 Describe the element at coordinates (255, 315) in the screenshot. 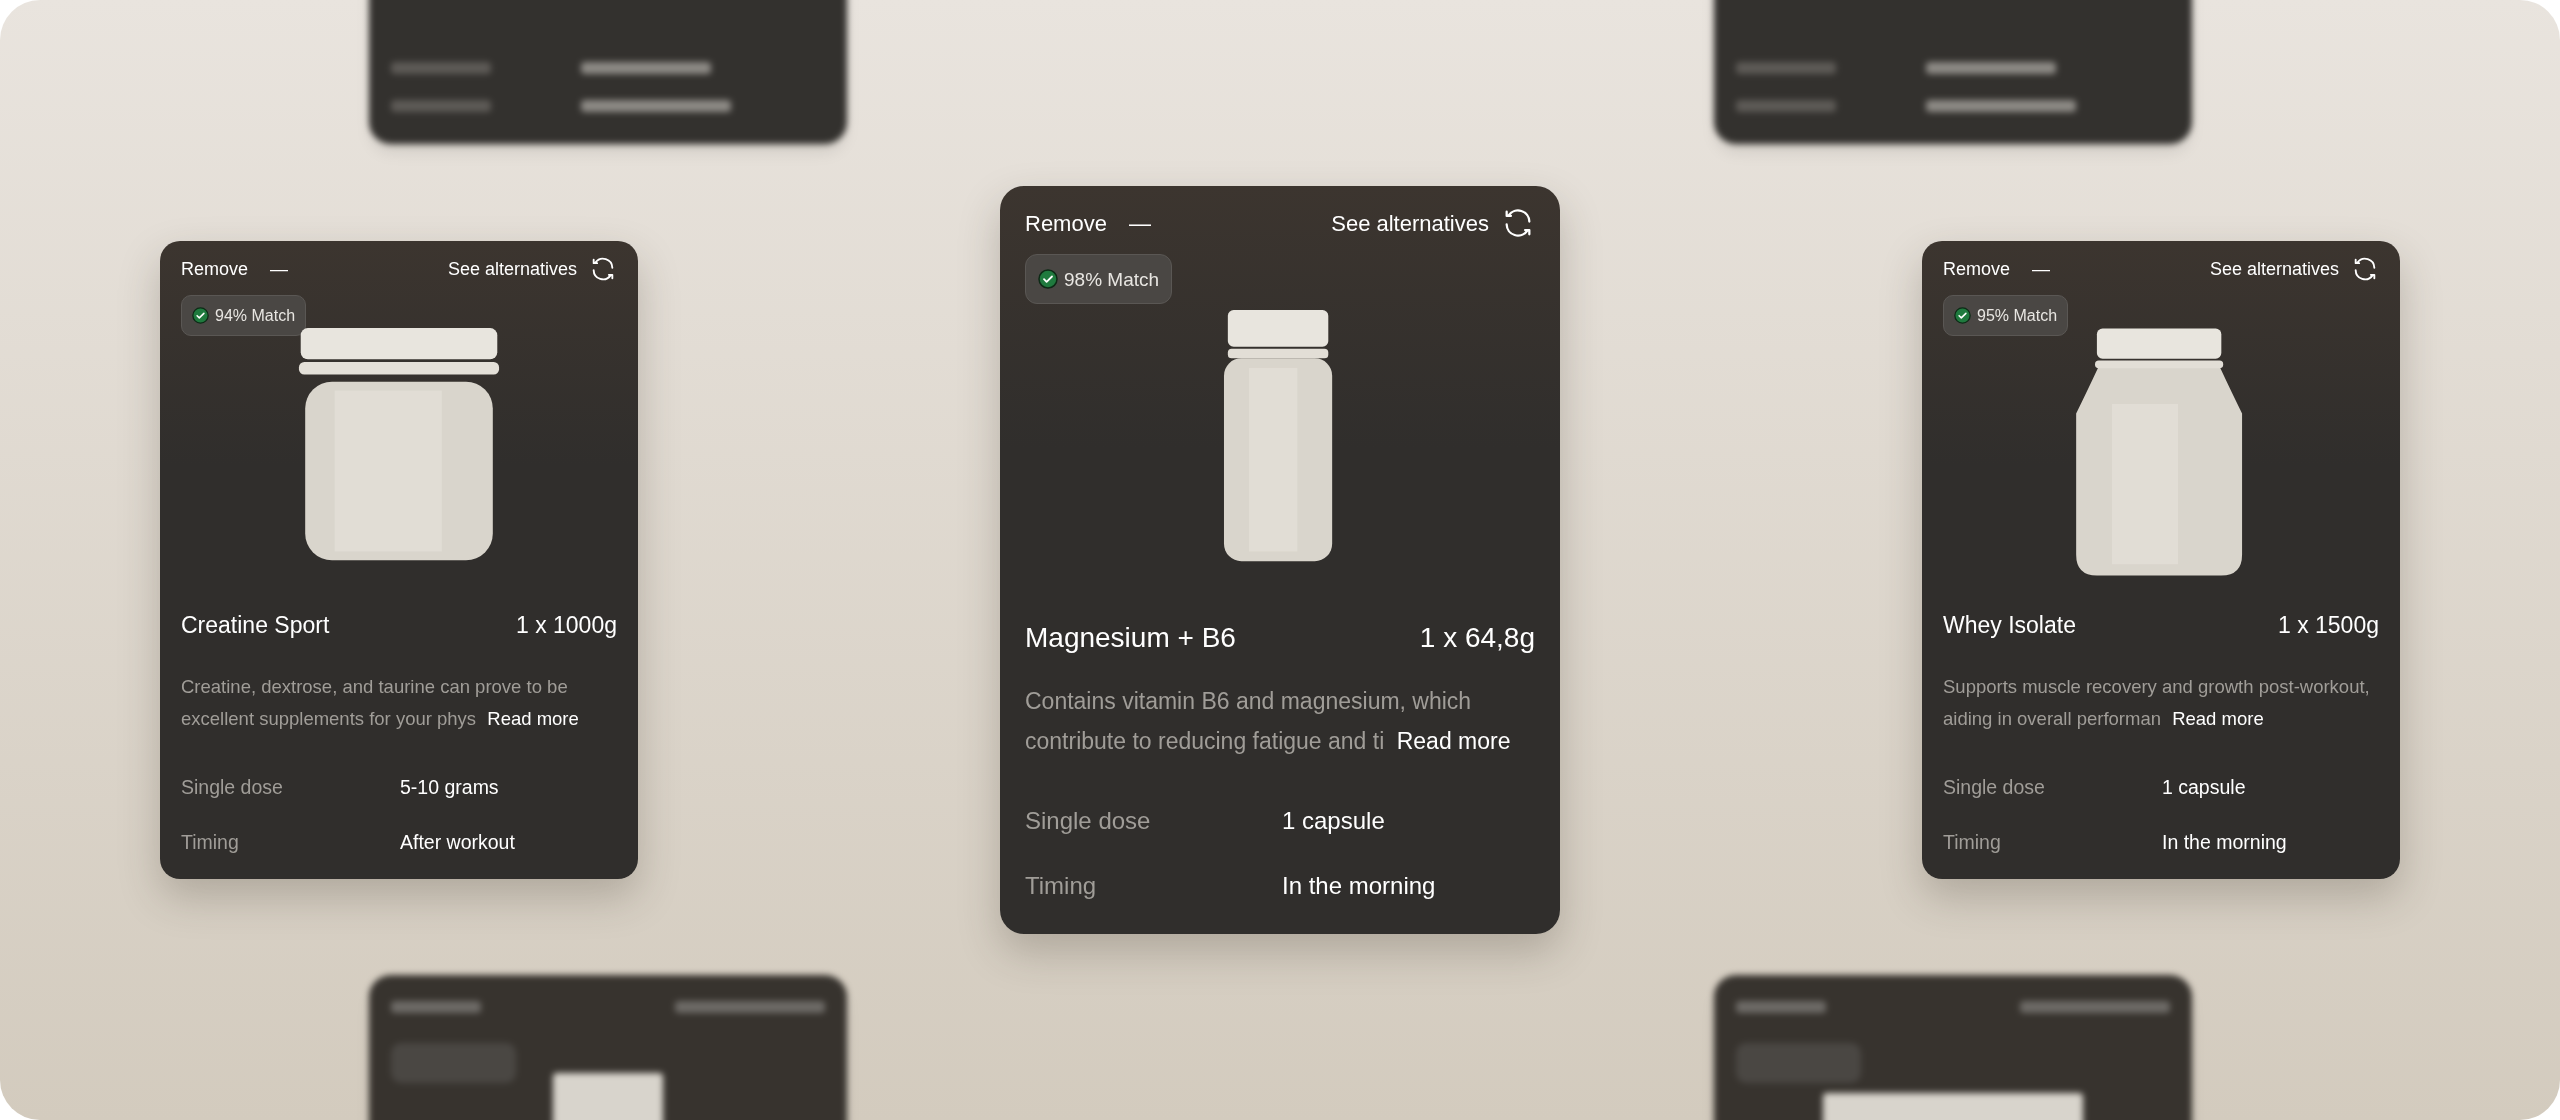

I see `match-text: 94% Match` at that location.